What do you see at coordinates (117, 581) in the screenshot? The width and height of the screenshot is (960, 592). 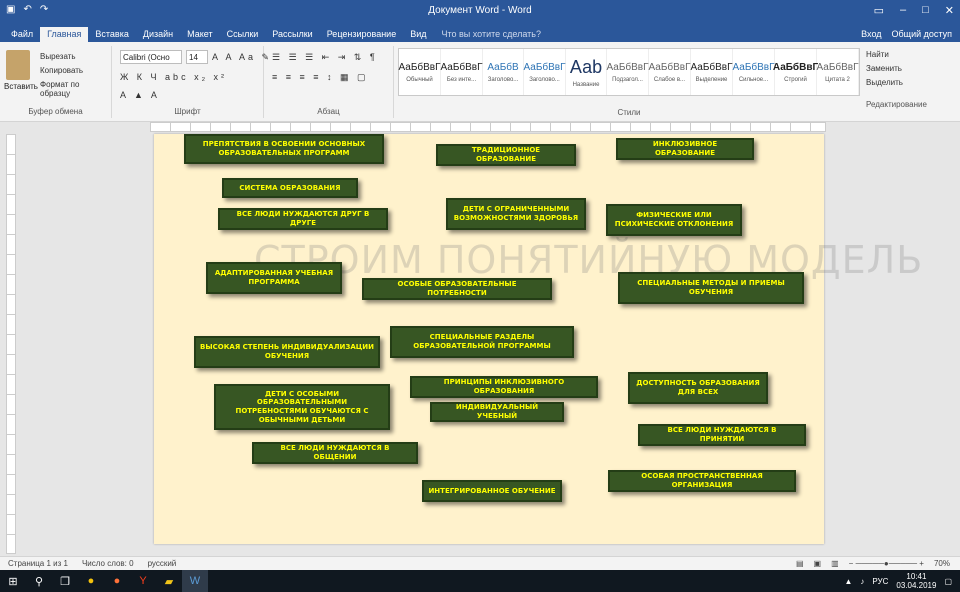 I see `firefox-icon: ●` at bounding box center [117, 581].